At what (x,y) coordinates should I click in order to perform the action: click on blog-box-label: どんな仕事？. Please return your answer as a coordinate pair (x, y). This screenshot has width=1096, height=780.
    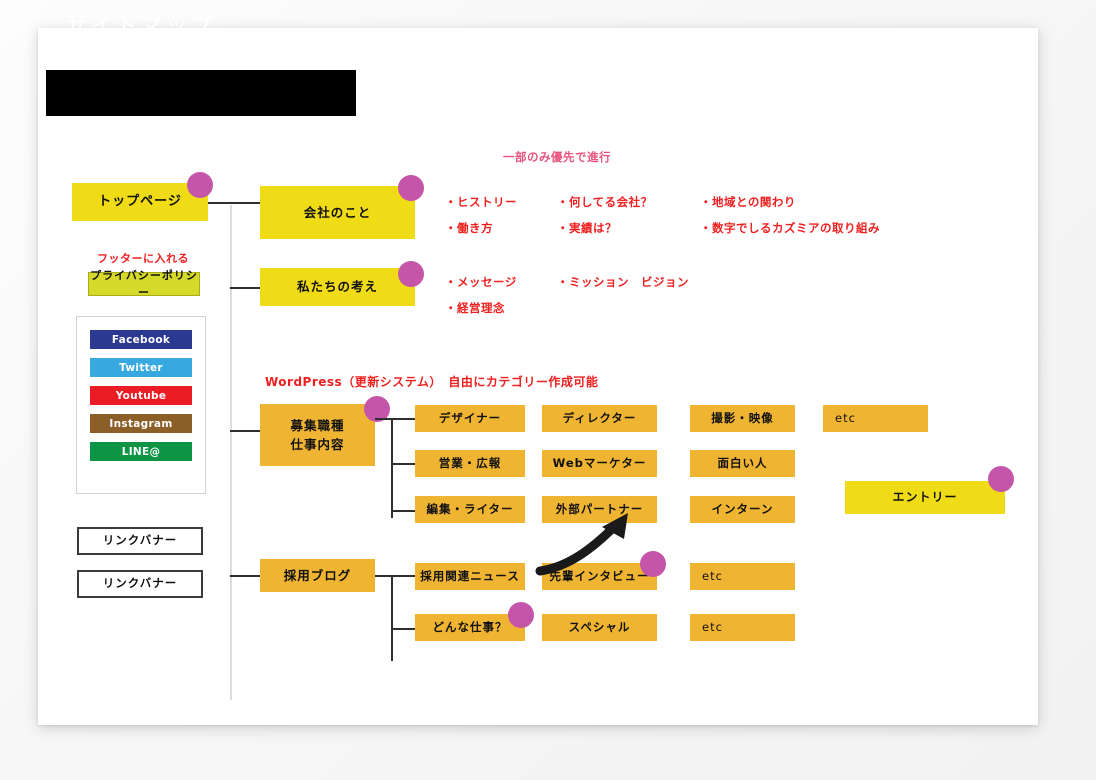
    Looking at the image, I should click on (470, 626).